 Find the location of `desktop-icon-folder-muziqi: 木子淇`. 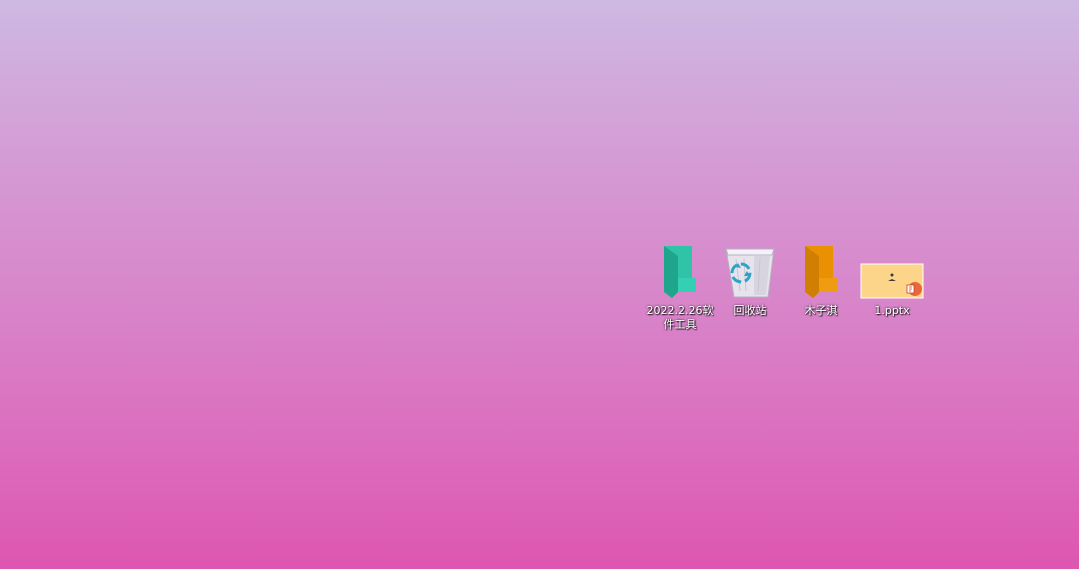

desktop-icon-folder-muziqi: 木子淇 is located at coordinates (821, 278).